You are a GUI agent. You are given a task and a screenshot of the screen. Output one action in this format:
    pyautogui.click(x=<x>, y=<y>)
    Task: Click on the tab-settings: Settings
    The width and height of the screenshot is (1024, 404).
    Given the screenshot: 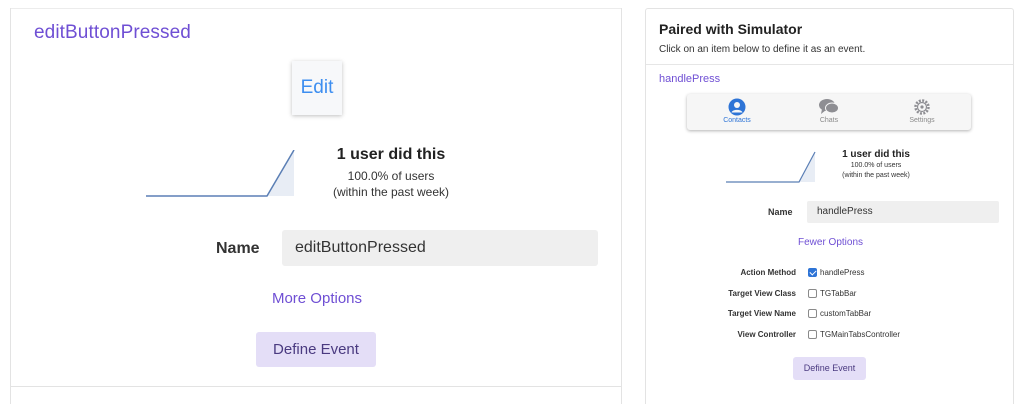 What is the action you would take?
    pyautogui.click(x=922, y=111)
    